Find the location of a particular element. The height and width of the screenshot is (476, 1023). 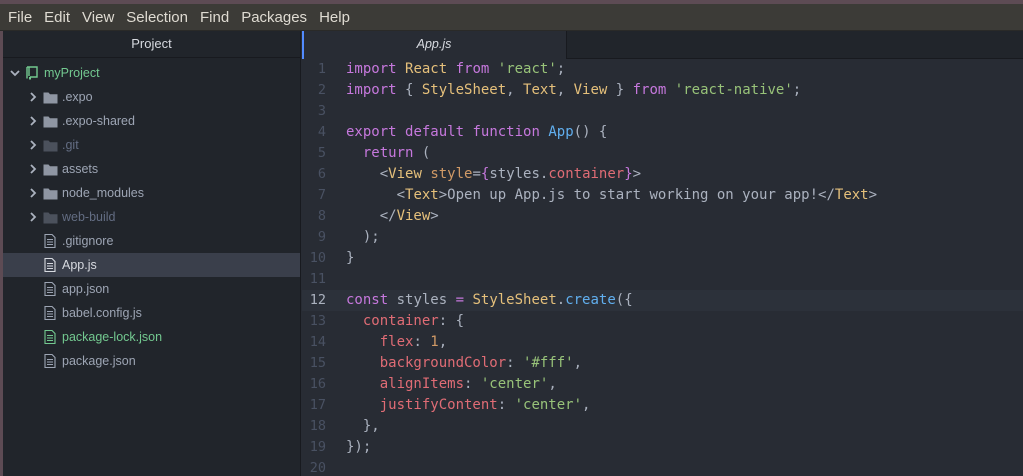

code-token: import is located at coordinates (371, 69).